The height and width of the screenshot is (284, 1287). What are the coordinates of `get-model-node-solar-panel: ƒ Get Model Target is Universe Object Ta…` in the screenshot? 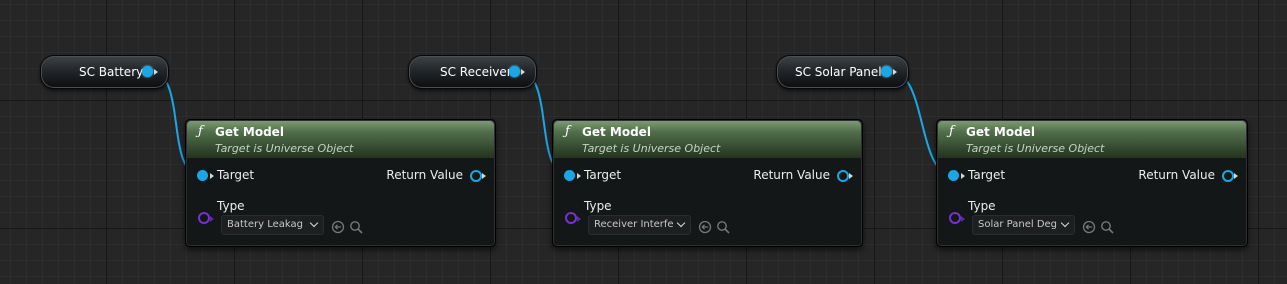 It's located at (1092, 183).